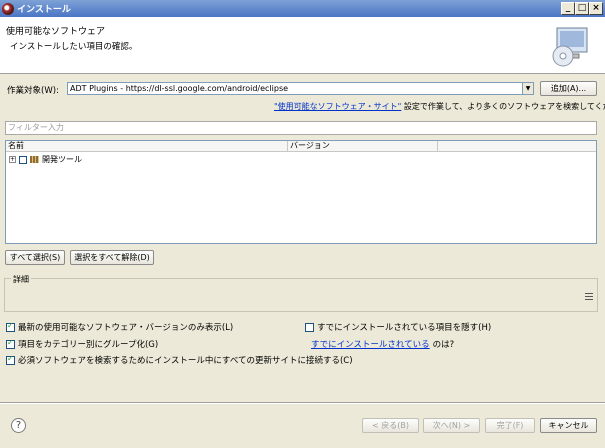 The height and width of the screenshot is (448, 605). What do you see at coordinates (21, 279) in the screenshot?
I see `details-legend: 詳細` at bounding box center [21, 279].